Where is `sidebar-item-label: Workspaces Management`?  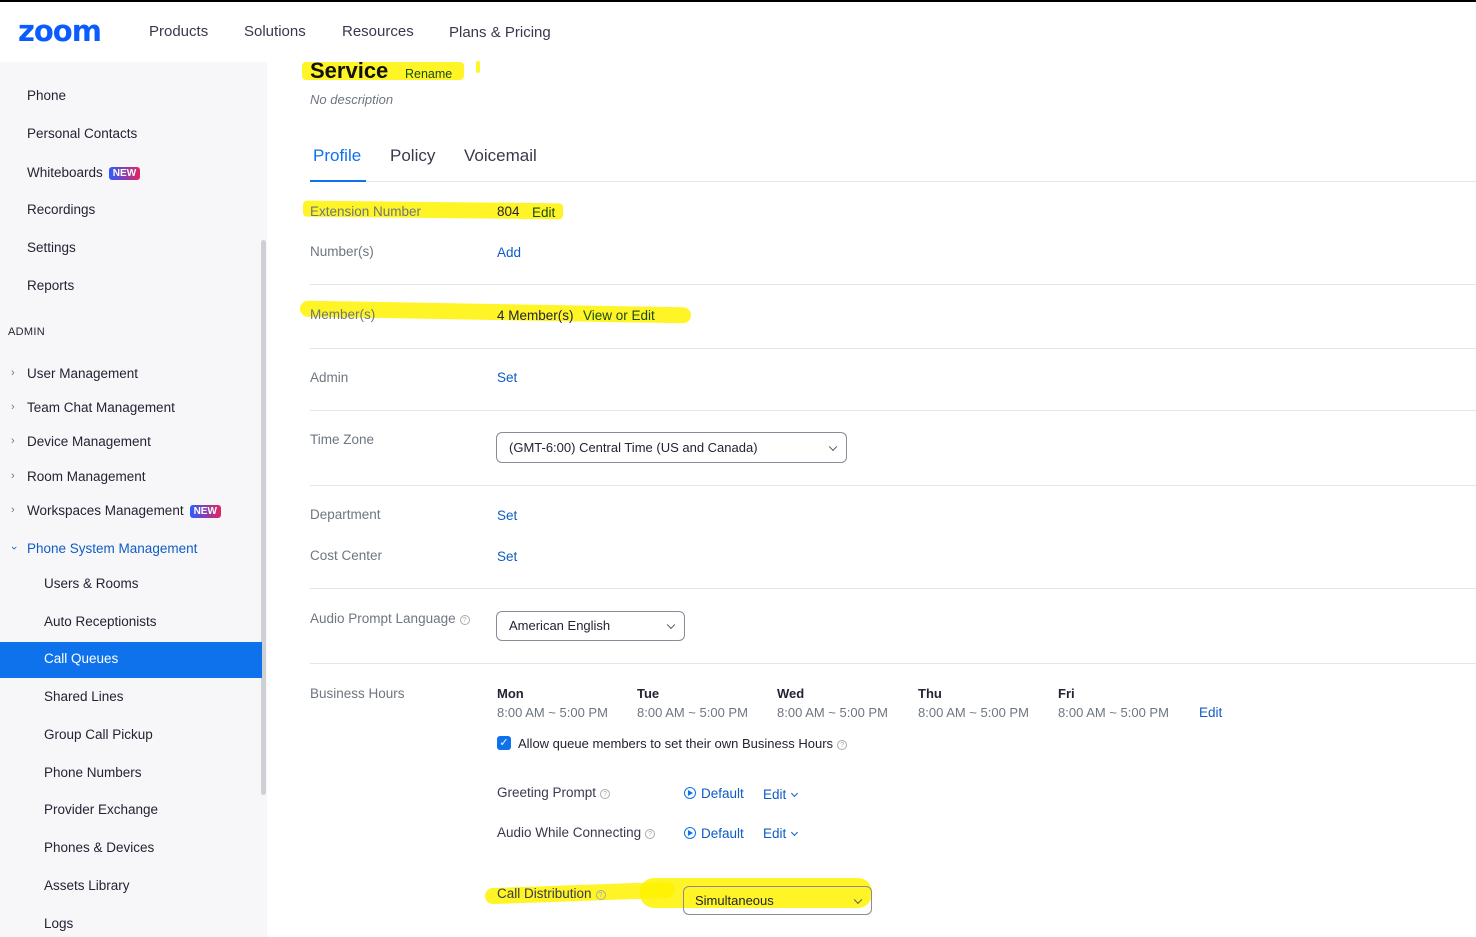 sidebar-item-label: Workspaces Management is located at coordinates (105, 510).